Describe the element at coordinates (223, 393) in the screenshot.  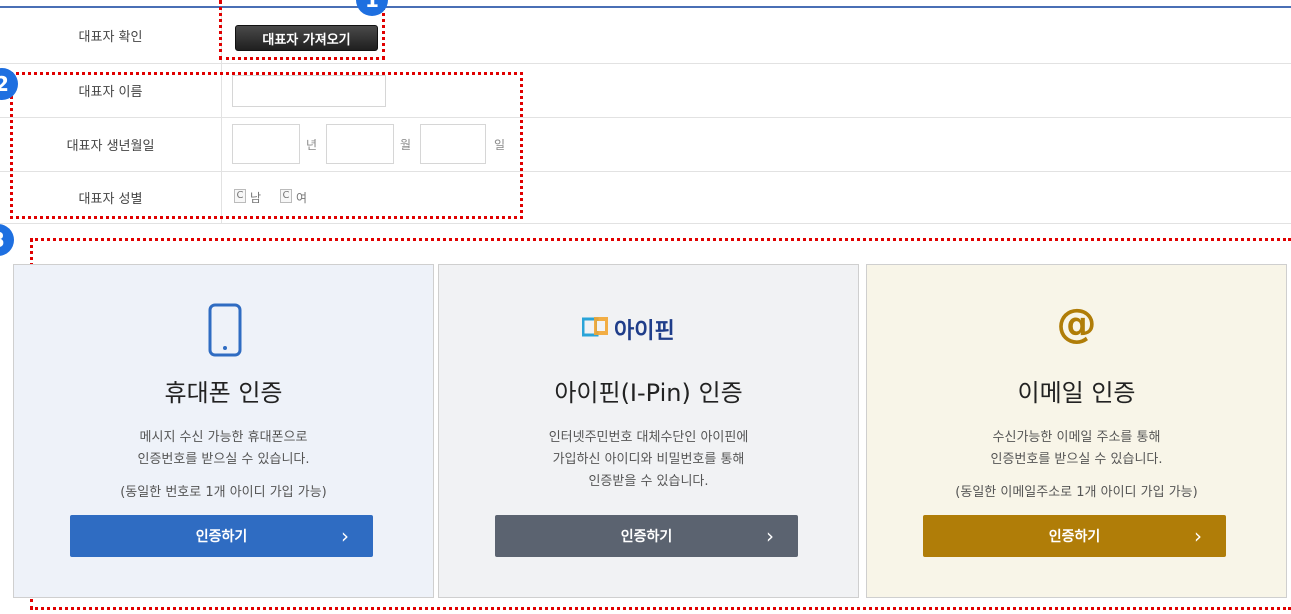
I see `phone-auth-title: 휴대폰 인증` at that location.